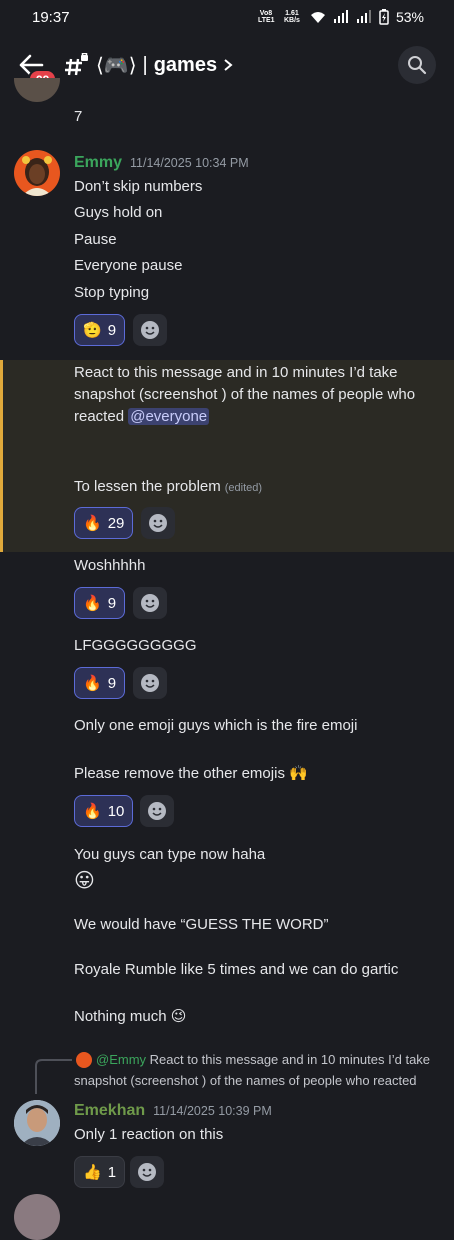 The width and height of the screenshot is (454, 1240). I want to click on message-line: You guys can type now haha, so click(170, 854).